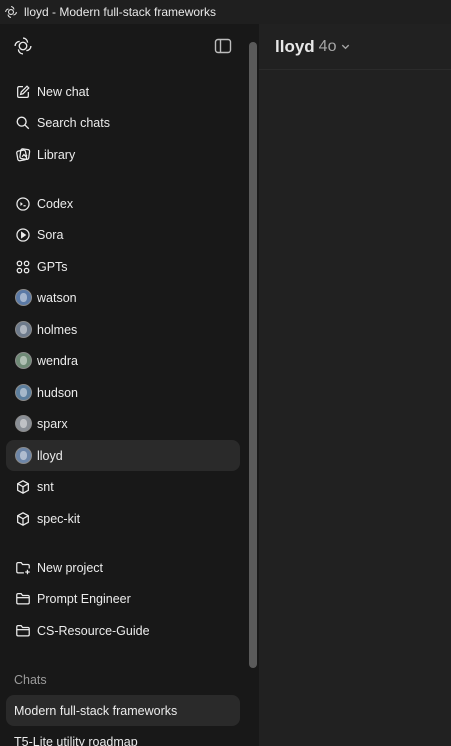 The width and height of the screenshot is (451, 746). What do you see at coordinates (63, 91) in the screenshot?
I see `sidebar-item-label: New chat` at bounding box center [63, 91].